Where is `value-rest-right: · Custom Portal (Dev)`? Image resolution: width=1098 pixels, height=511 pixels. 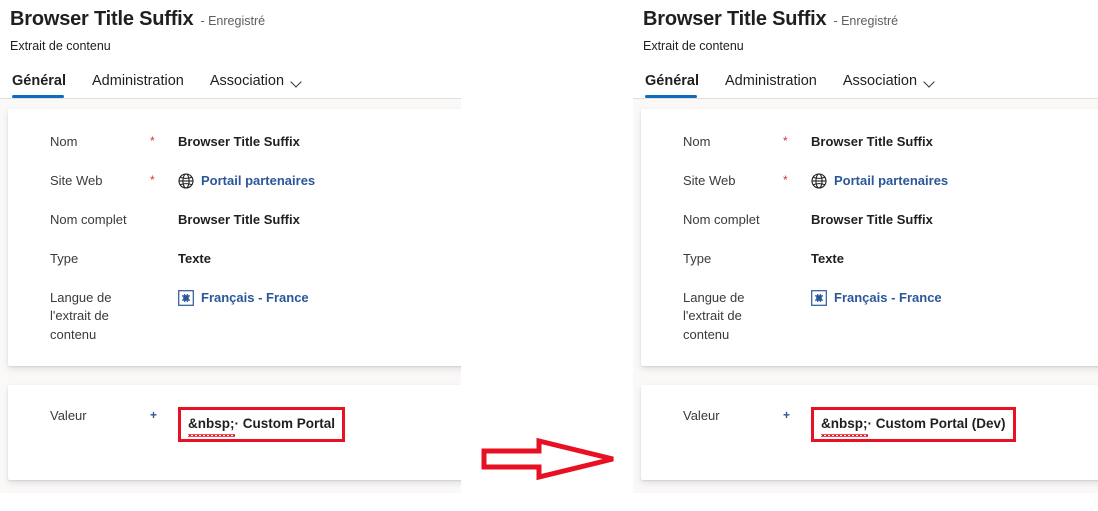
value-rest-right: · Custom Portal (Dev) is located at coordinates (936, 424).